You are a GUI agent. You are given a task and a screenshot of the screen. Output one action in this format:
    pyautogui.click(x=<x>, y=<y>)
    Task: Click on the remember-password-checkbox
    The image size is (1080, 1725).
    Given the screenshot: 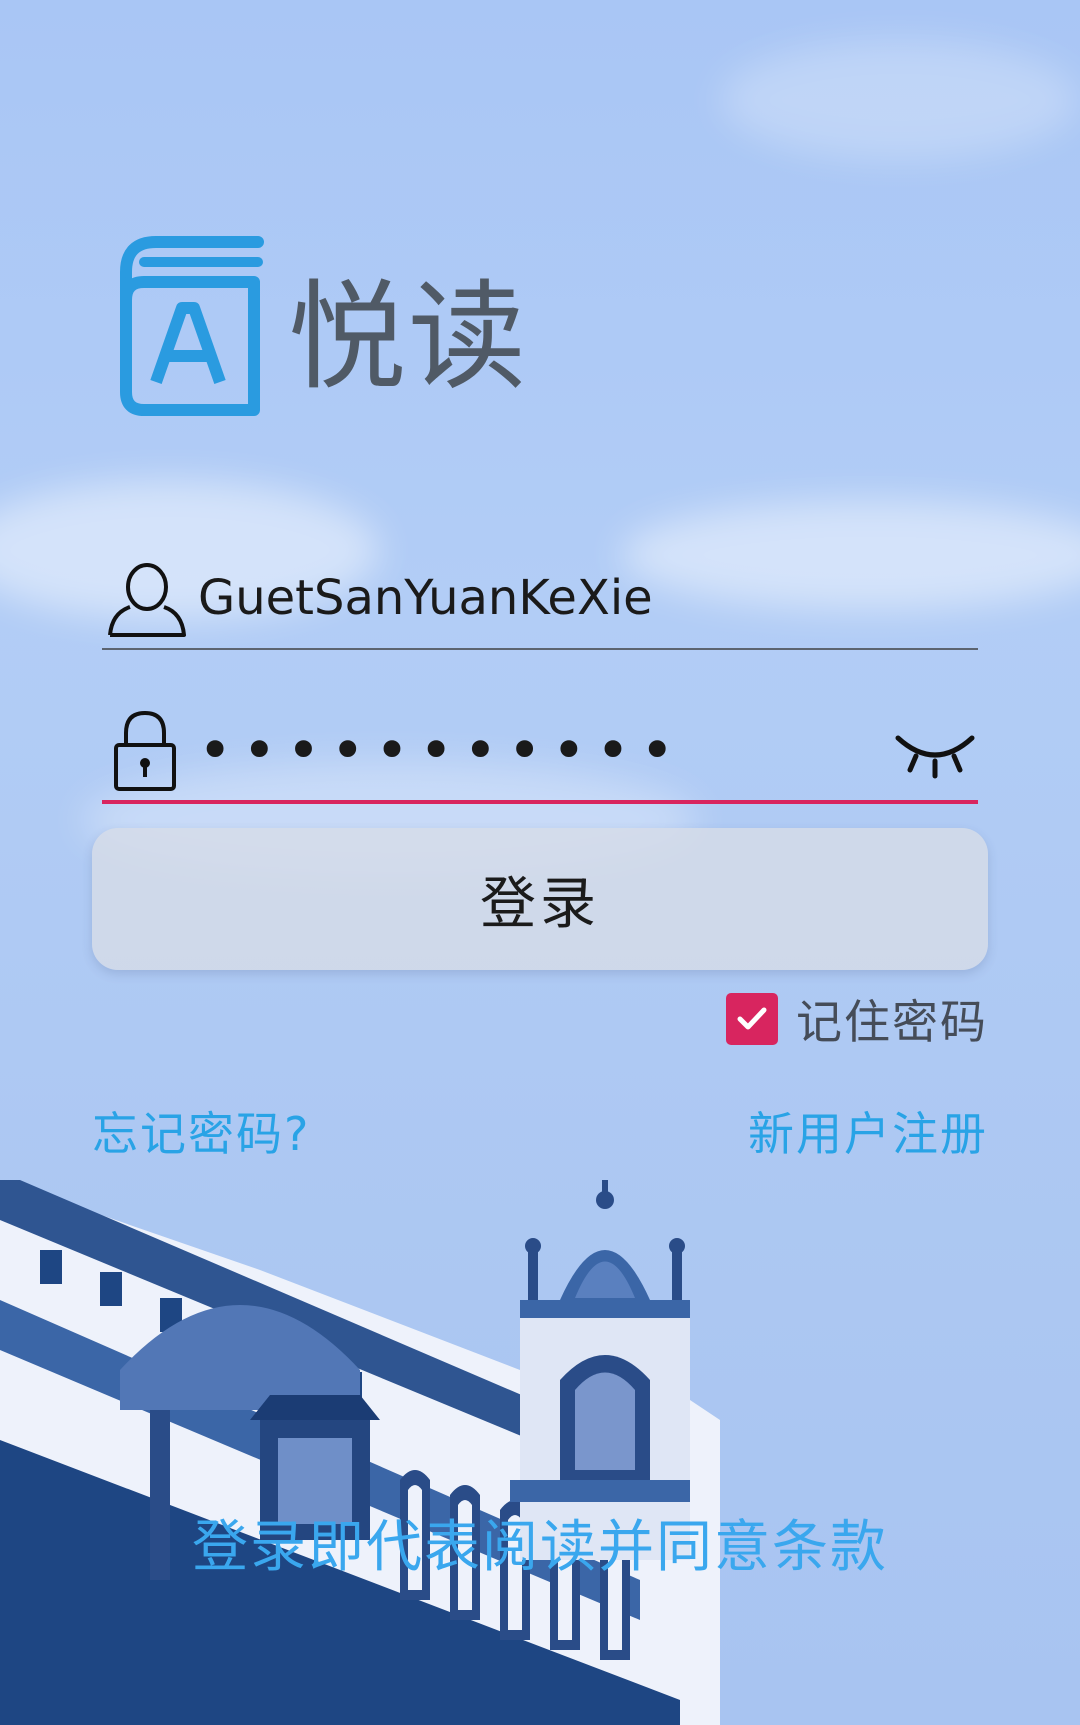 What is the action you would take?
    pyautogui.click(x=752, y=1019)
    